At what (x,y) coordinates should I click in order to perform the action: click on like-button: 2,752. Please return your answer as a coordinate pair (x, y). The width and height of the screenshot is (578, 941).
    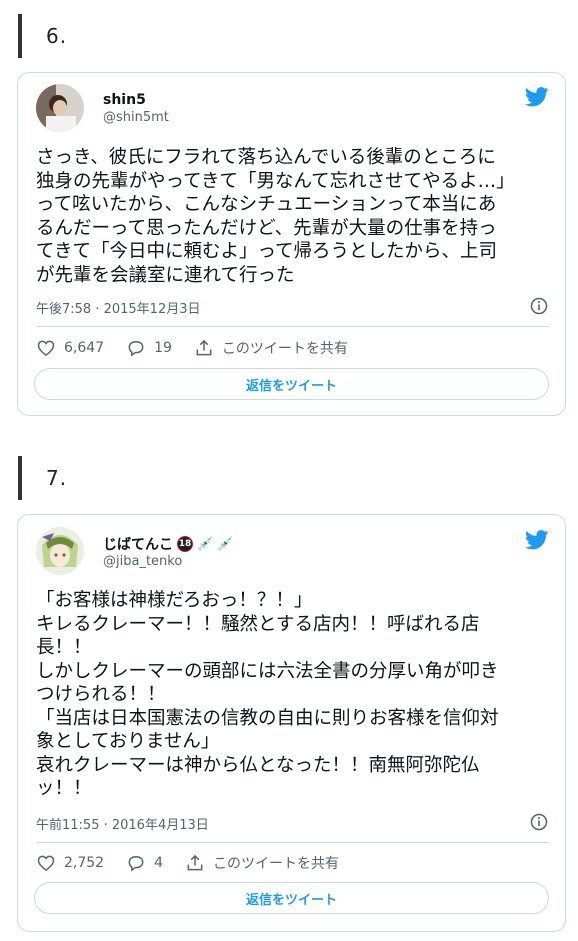
    Looking at the image, I should click on (70, 863).